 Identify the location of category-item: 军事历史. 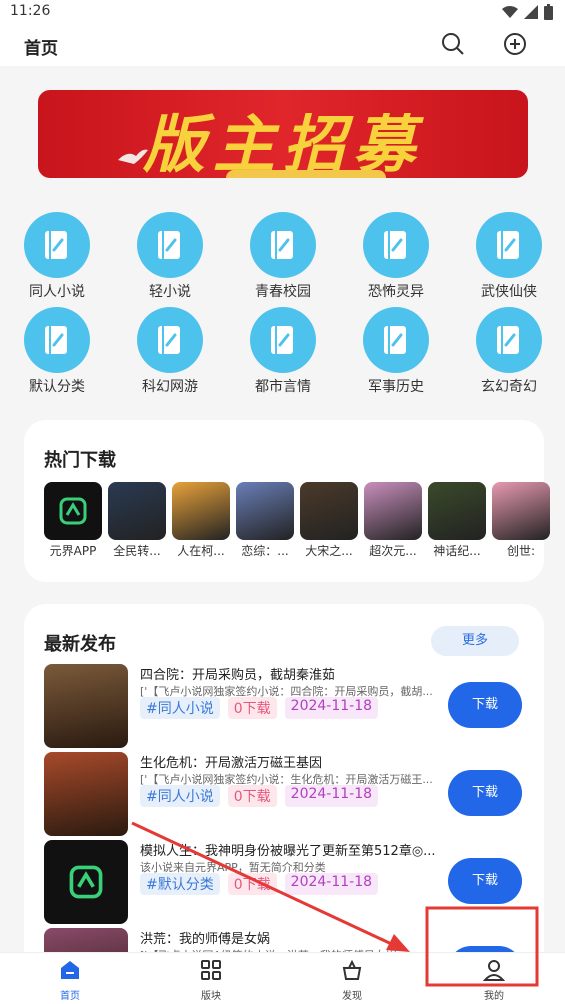
(396, 351).